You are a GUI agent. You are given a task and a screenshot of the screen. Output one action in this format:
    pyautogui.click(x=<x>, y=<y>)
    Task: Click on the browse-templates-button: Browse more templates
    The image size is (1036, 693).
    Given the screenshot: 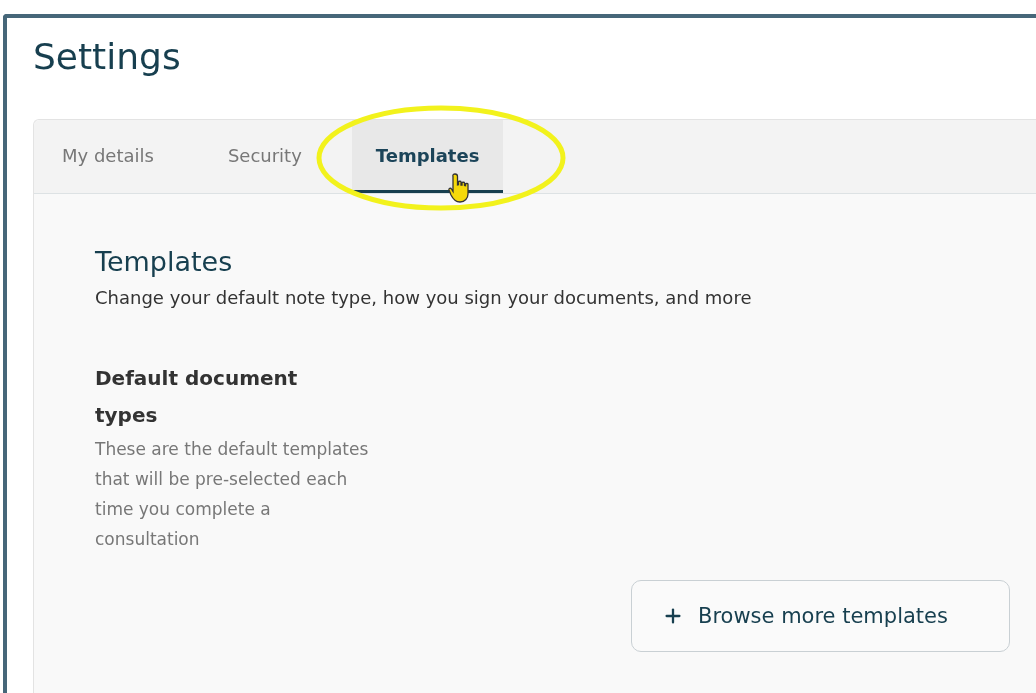 What is the action you would take?
    pyautogui.click(x=820, y=616)
    